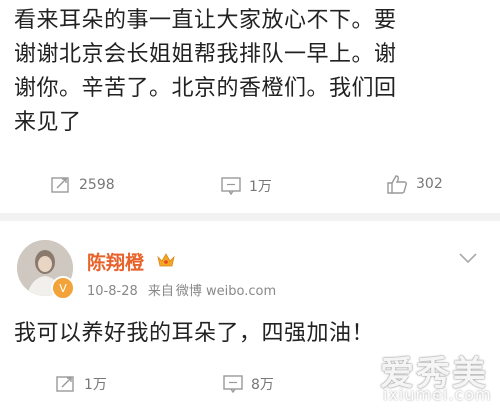  Describe the element at coordinates (97, 185) in the screenshot. I see `repost-count: 2598` at that location.